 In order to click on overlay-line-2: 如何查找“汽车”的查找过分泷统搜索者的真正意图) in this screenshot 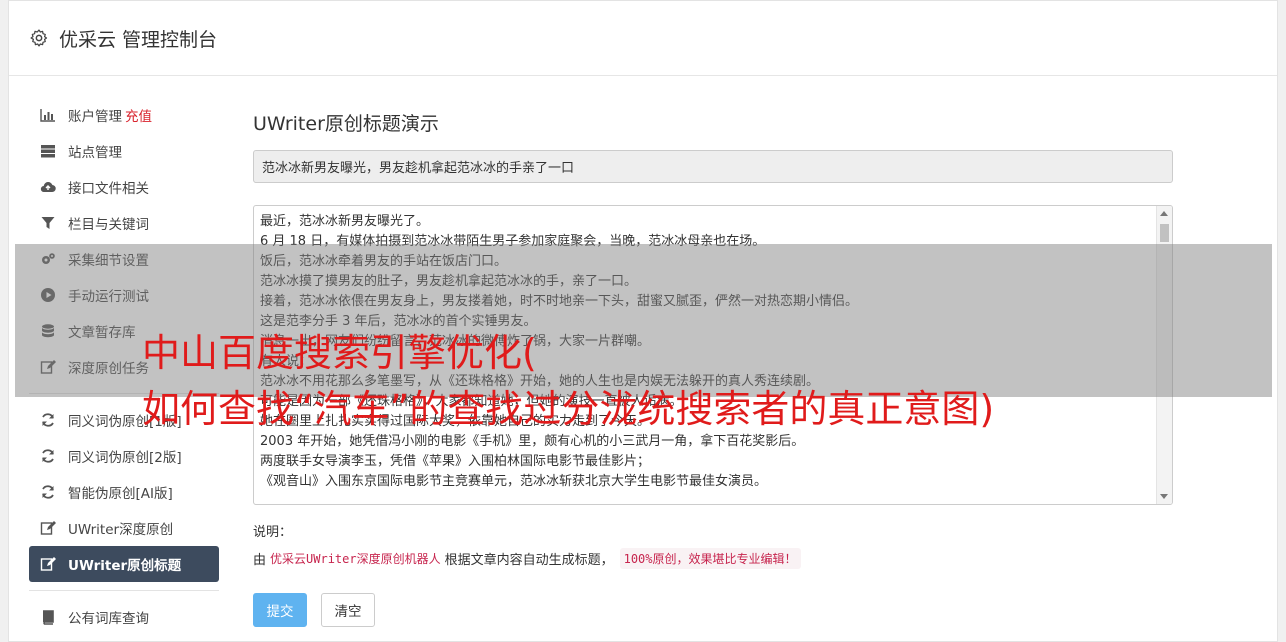, I will do `click(568, 409)`.